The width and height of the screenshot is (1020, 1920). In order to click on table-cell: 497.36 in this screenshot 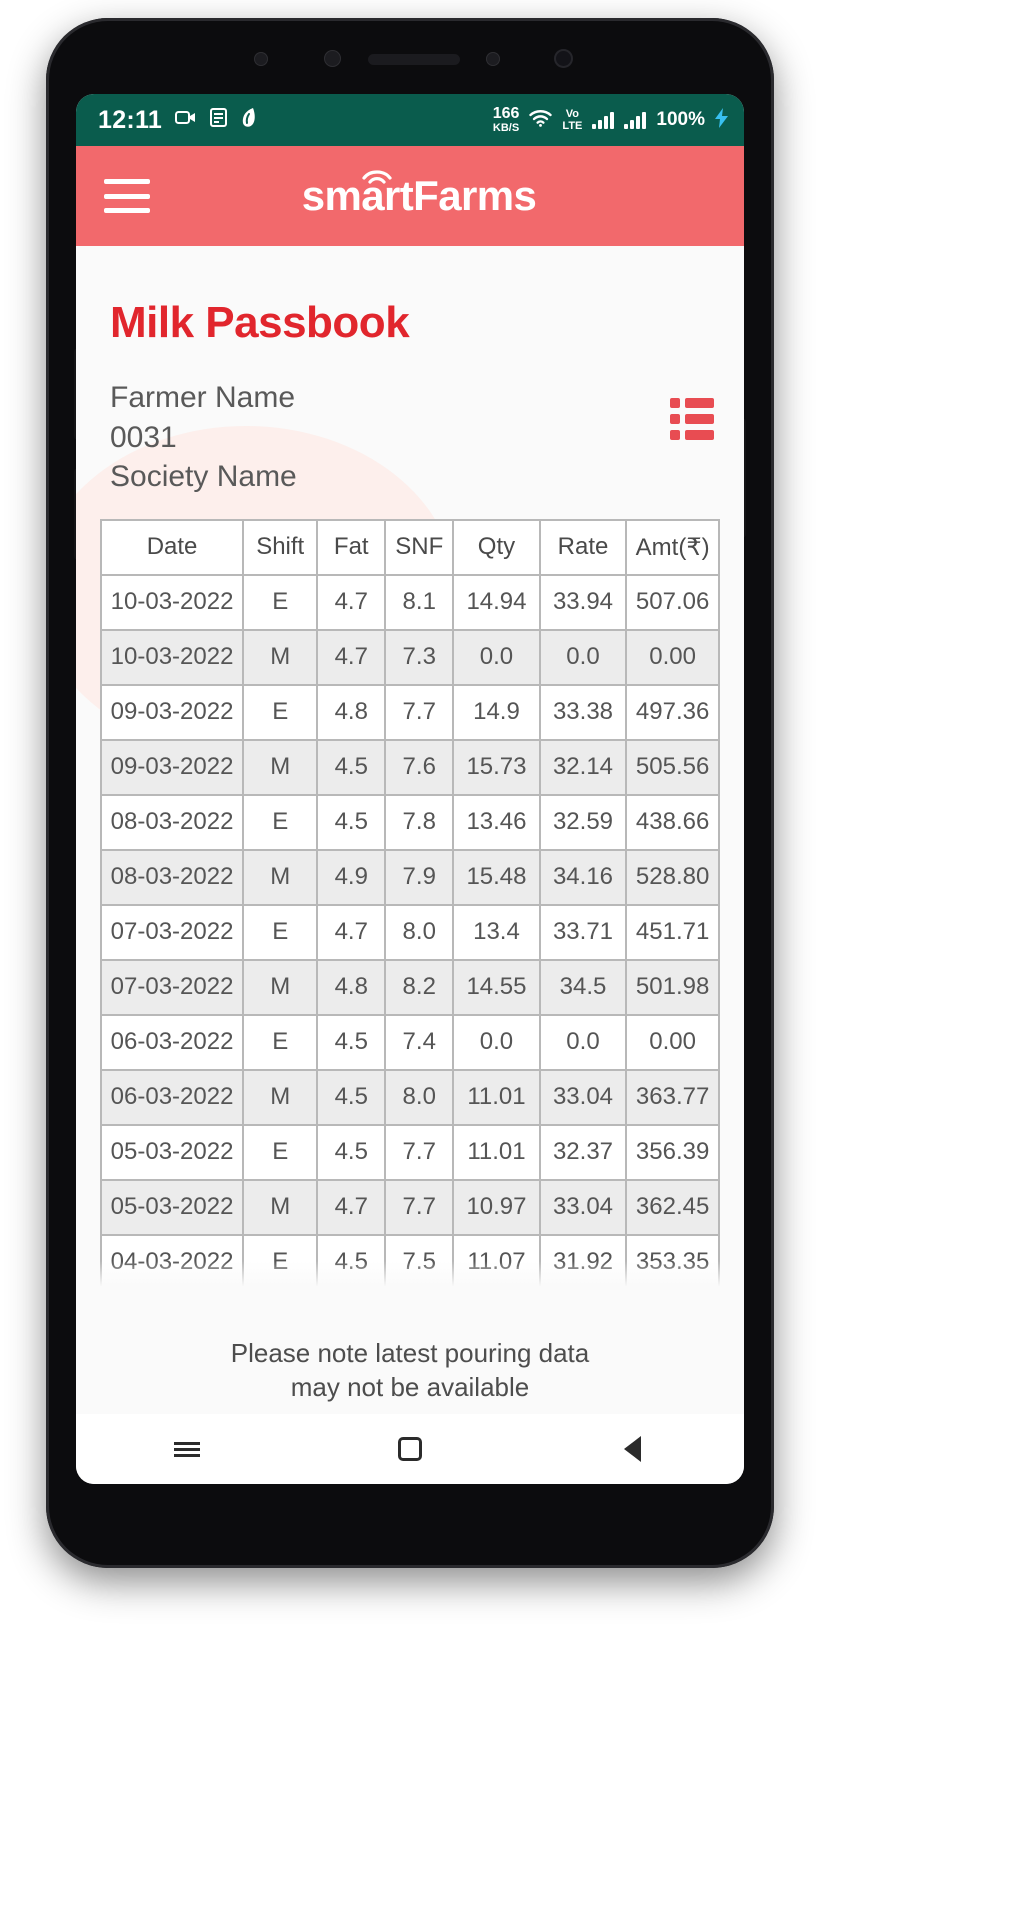, I will do `click(672, 712)`.